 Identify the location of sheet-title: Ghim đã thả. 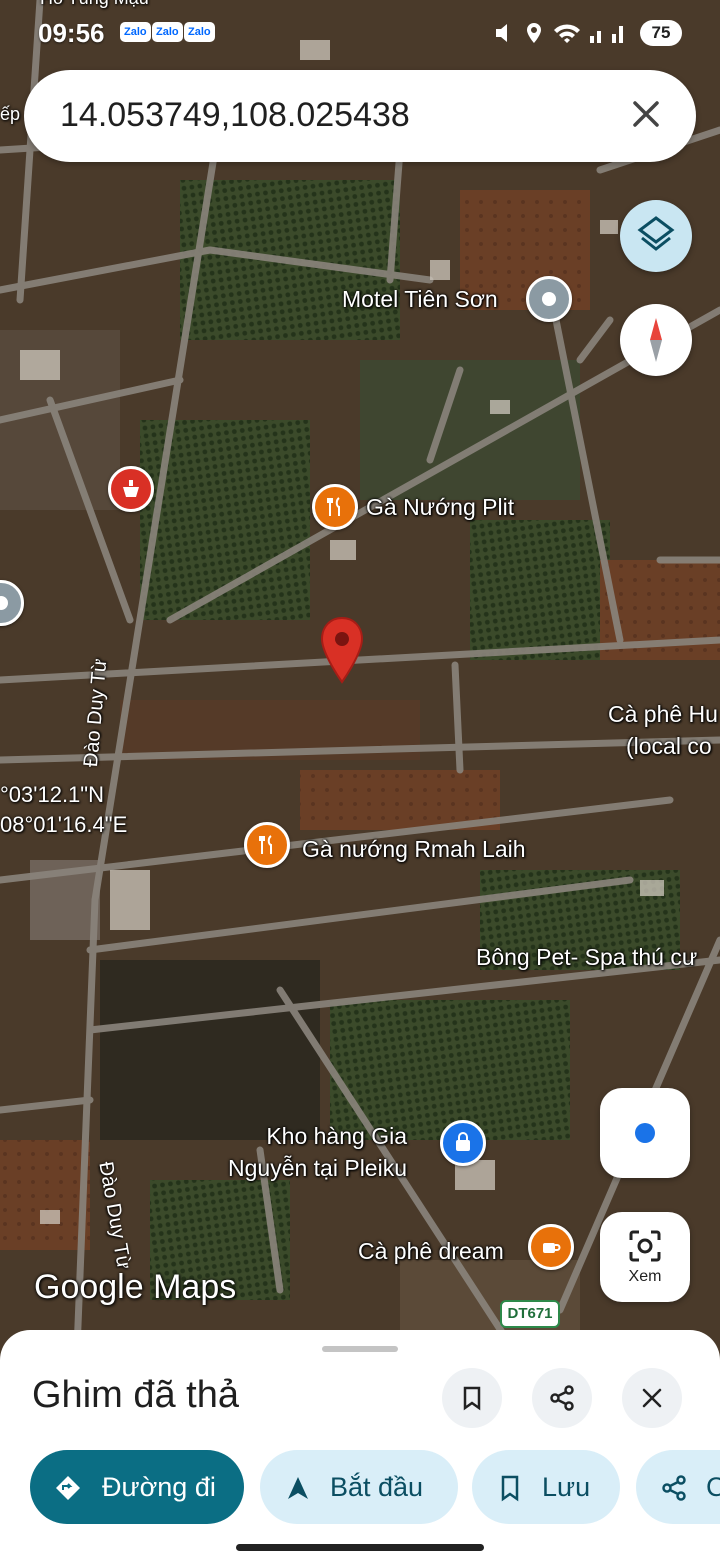
(135, 1395).